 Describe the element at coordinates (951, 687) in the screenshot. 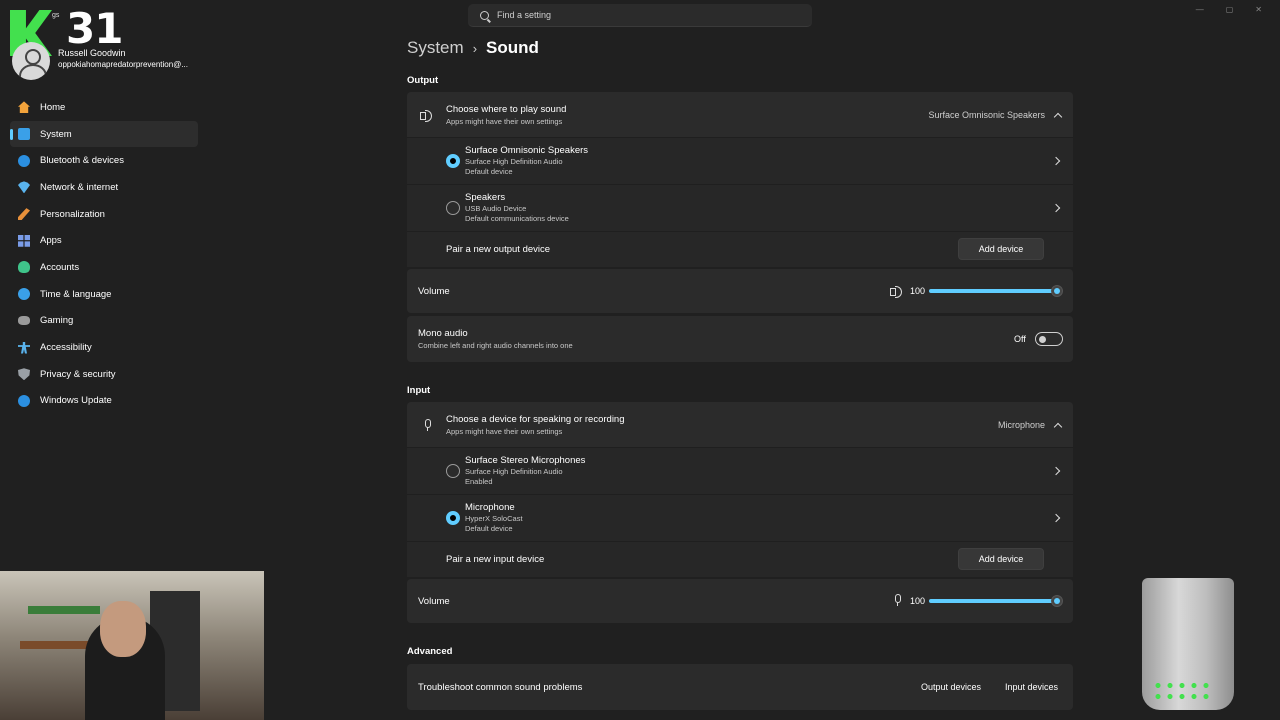

I see `troubleshoot-output-devices-link: Output devices` at that location.